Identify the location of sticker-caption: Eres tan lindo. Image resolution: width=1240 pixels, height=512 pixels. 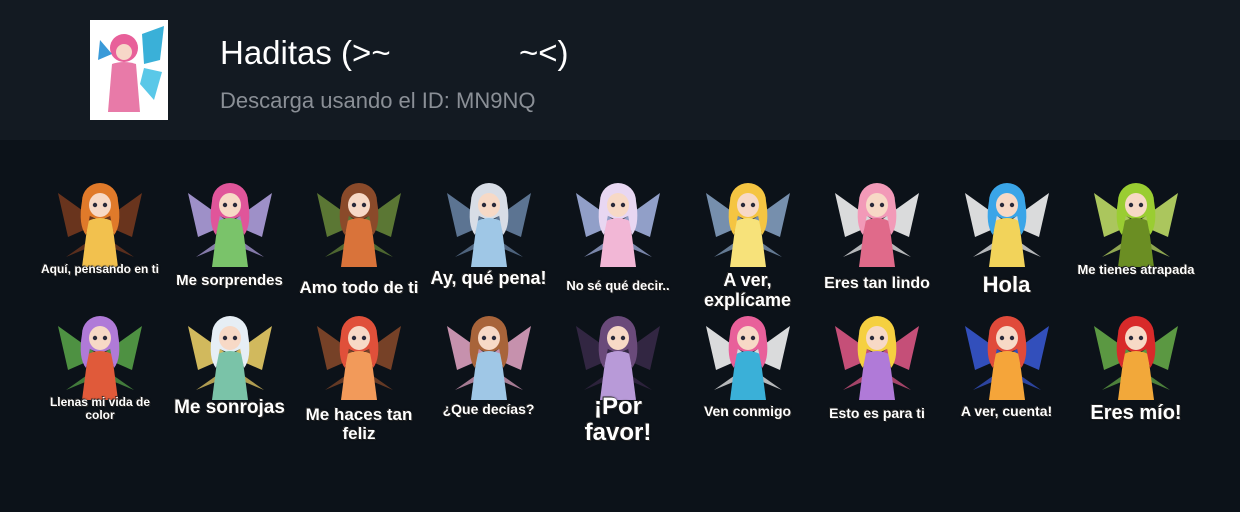
(877, 283).